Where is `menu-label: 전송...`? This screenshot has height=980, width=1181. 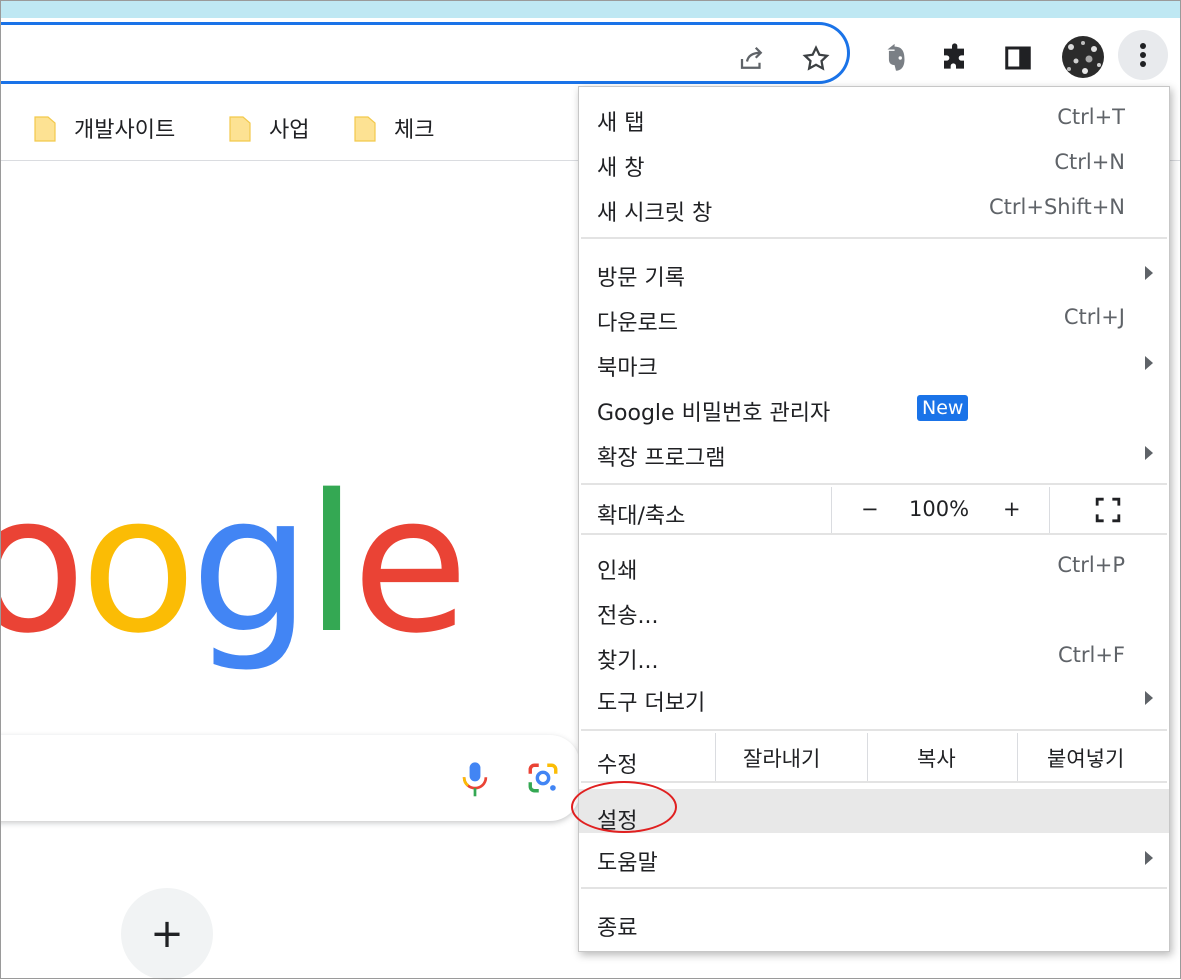
menu-label: 전송... is located at coordinates (628, 616).